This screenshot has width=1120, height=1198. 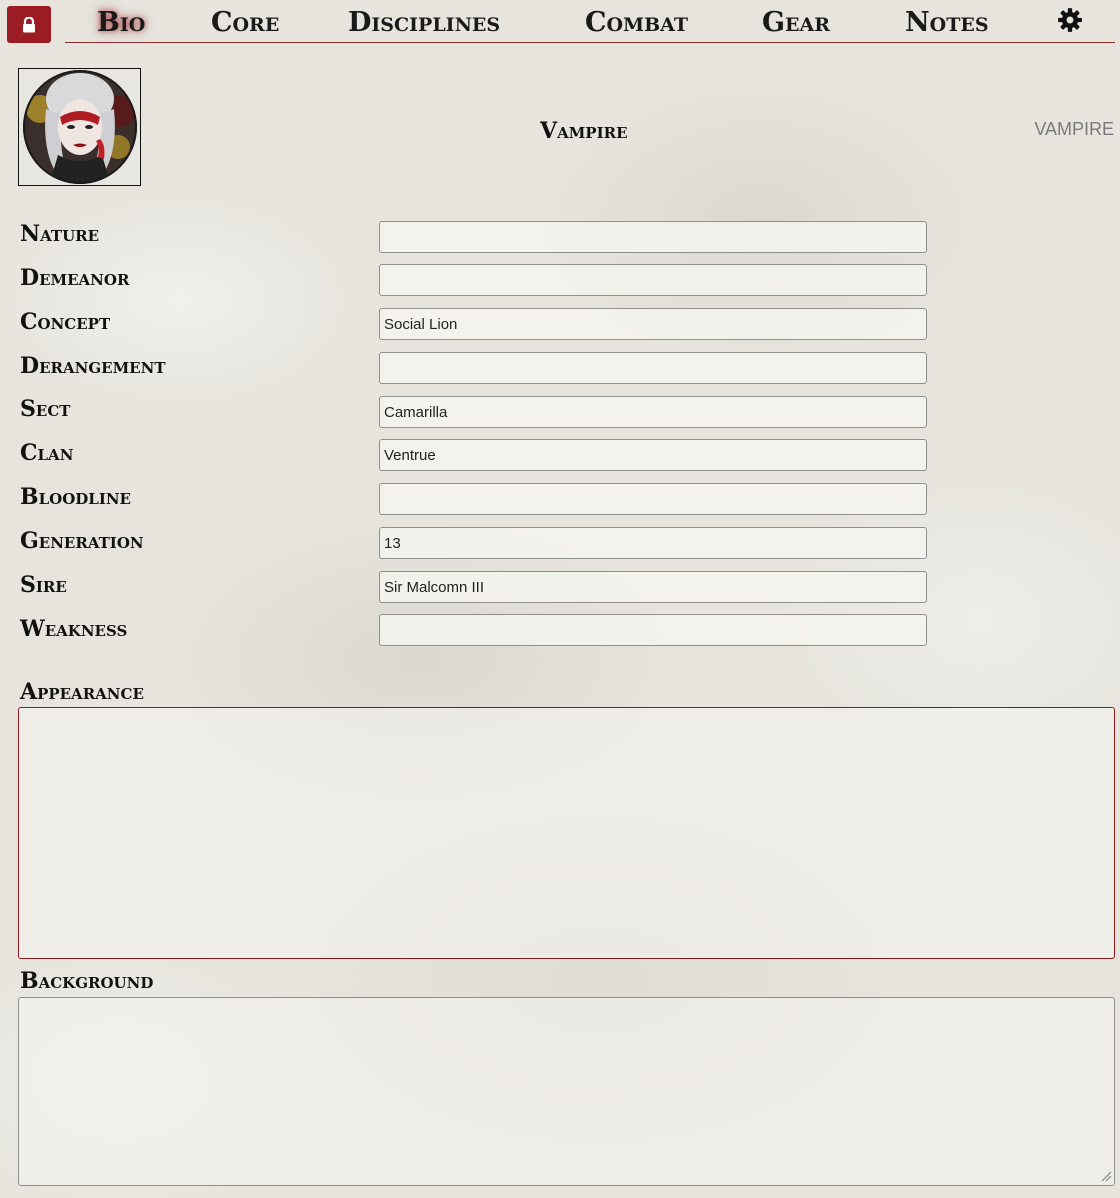 What do you see at coordinates (947, 23) in the screenshot?
I see `tab-notes: Notes` at bounding box center [947, 23].